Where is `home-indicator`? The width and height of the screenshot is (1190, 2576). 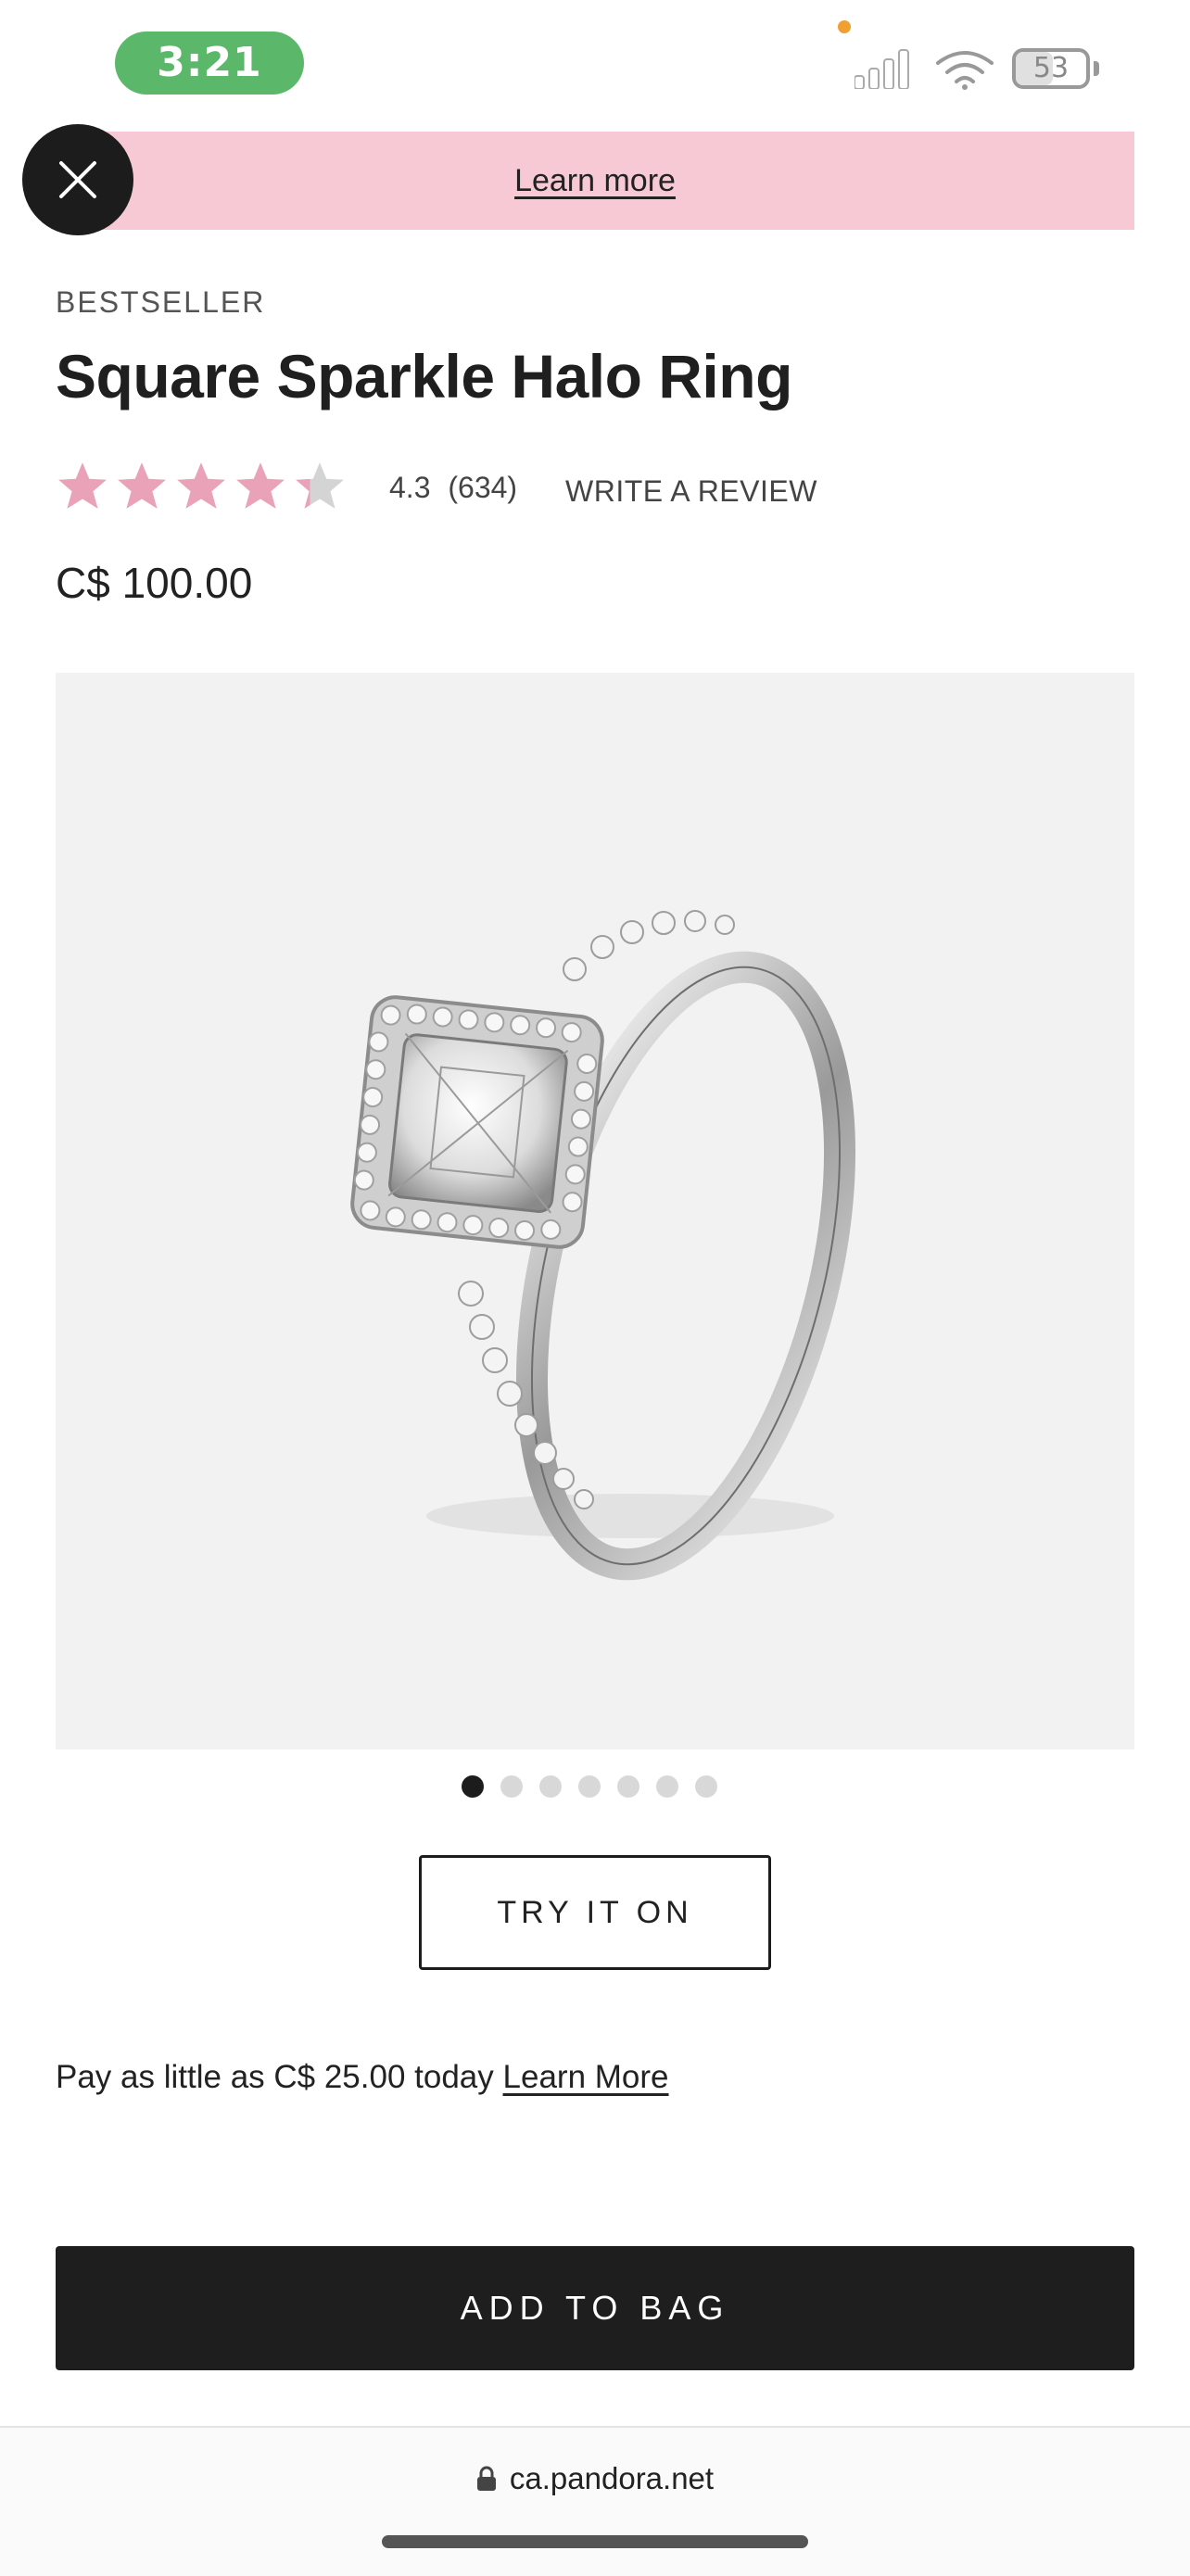 home-indicator is located at coordinates (595, 2541).